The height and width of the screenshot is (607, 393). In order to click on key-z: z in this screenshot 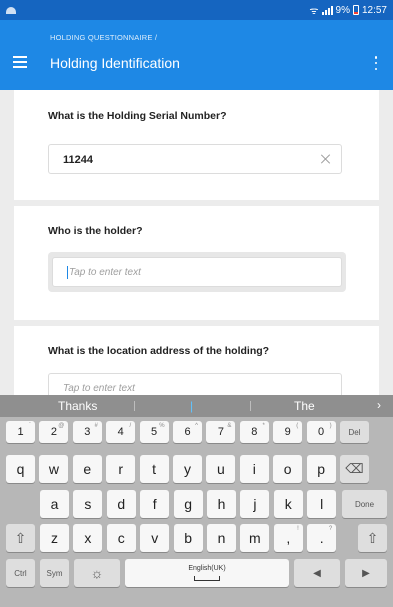, I will do `click(54, 538)`.